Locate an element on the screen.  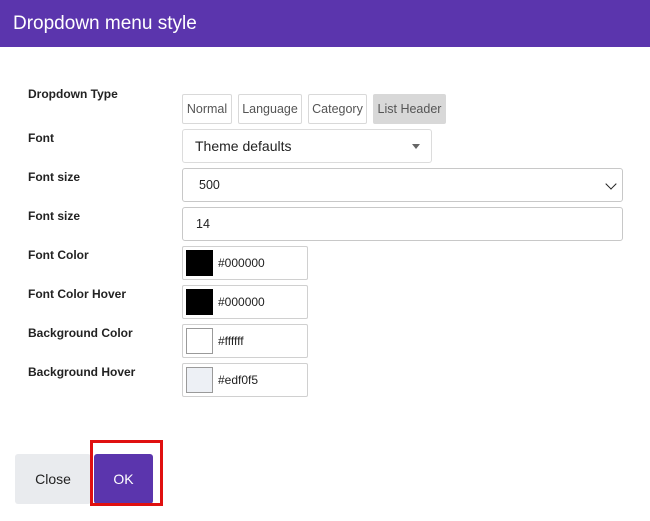
font-size-label: Font size is located at coordinates (54, 216).